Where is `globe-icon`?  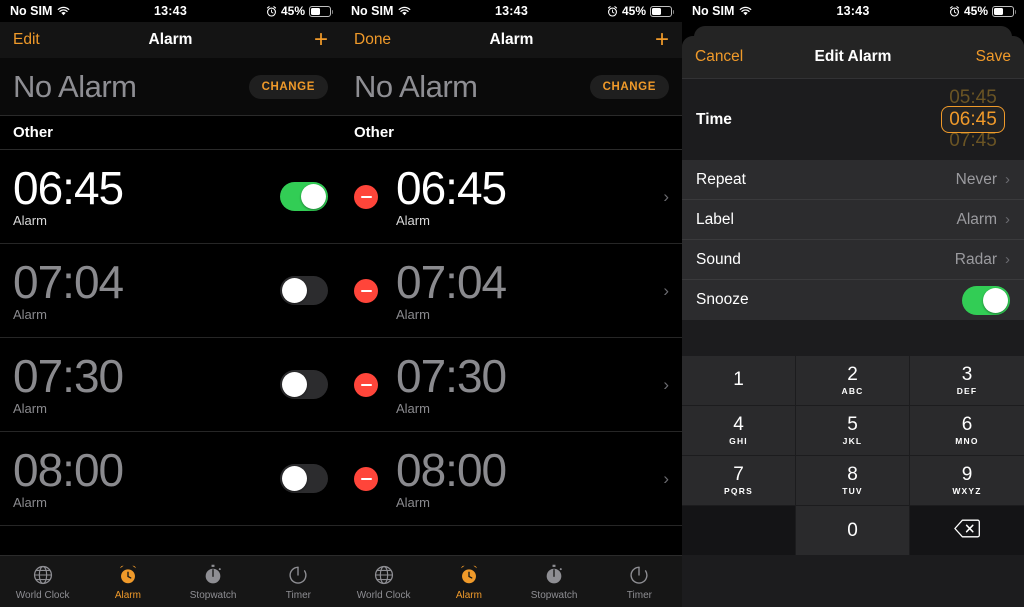 globe-icon is located at coordinates (43, 575).